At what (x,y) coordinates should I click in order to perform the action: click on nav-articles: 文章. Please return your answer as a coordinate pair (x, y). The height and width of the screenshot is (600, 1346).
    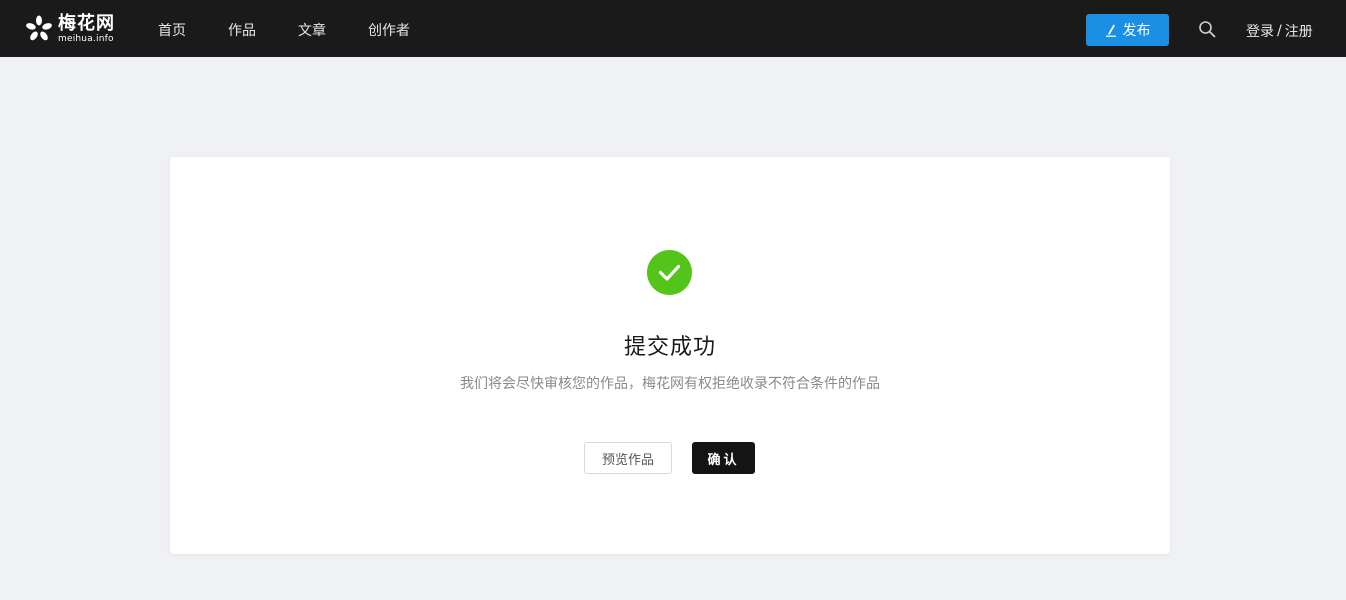
    Looking at the image, I should click on (312, 30).